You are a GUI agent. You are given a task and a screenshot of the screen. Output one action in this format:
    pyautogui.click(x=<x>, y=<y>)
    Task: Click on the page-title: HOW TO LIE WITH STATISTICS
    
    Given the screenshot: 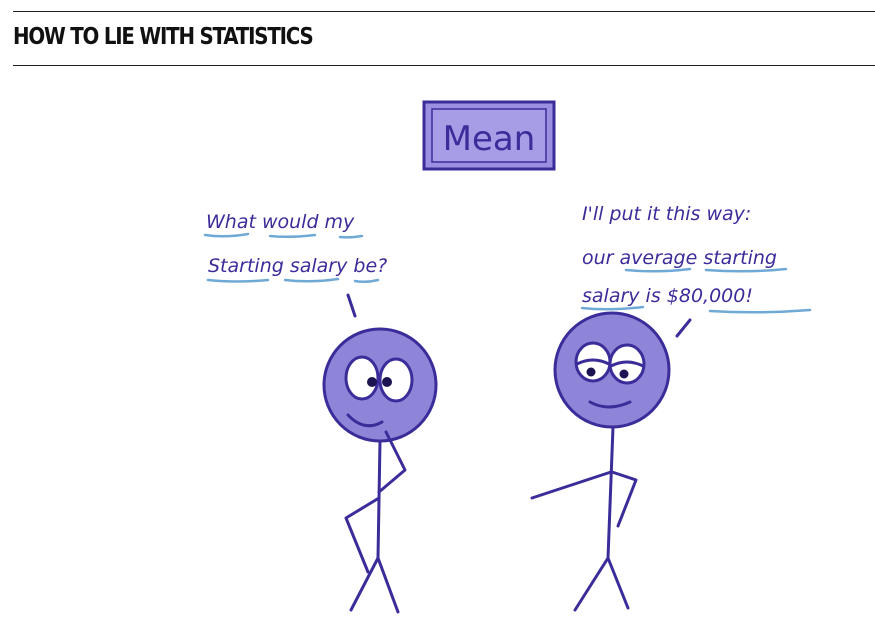 What is the action you would take?
    pyautogui.click(x=163, y=37)
    